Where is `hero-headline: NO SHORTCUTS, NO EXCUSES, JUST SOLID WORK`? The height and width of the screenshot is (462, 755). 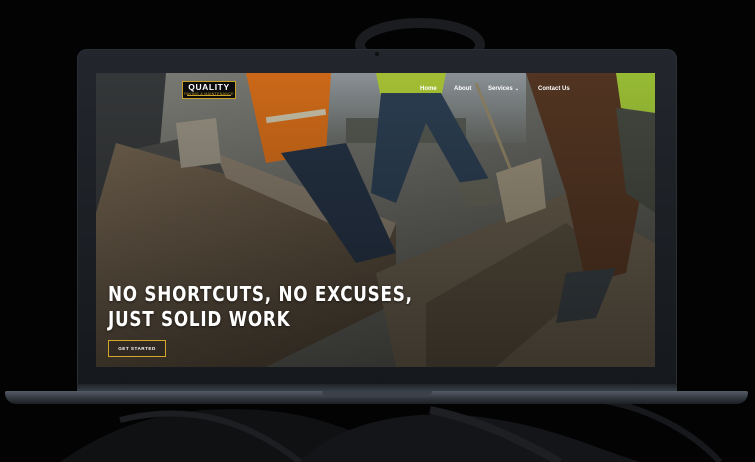
hero-headline: NO SHORTCUTS, NO EXCUSES, JUST SOLID WORK is located at coordinates (260, 307).